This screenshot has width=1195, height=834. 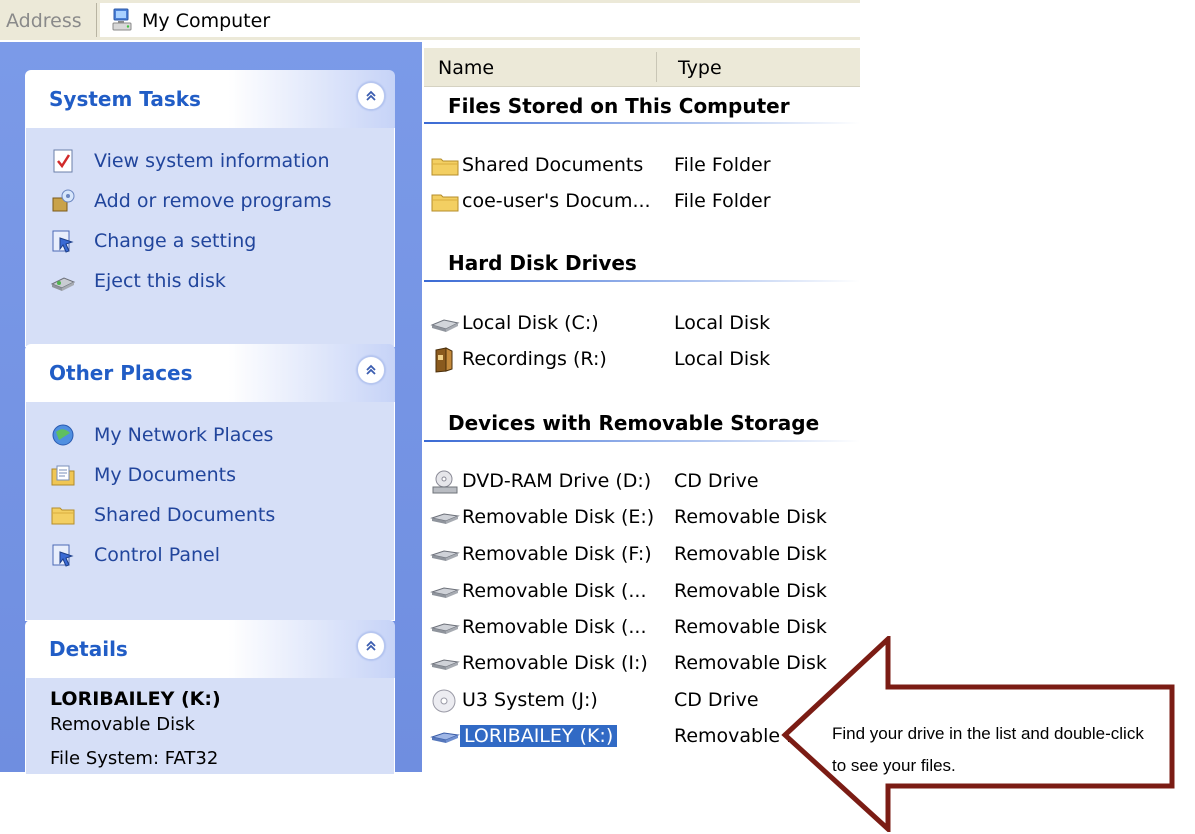 What do you see at coordinates (96, 20) in the screenshot?
I see `address-separator` at bounding box center [96, 20].